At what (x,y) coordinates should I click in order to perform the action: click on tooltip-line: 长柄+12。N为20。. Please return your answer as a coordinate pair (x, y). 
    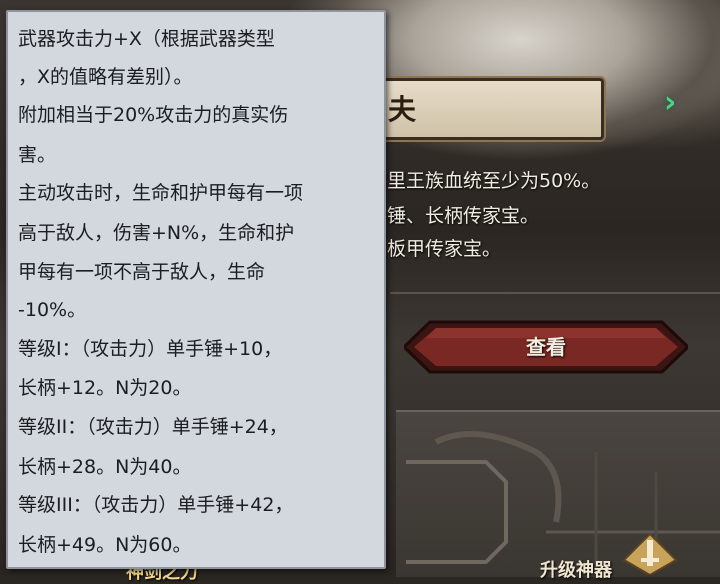
    Looking at the image, I should click on (105, 388).